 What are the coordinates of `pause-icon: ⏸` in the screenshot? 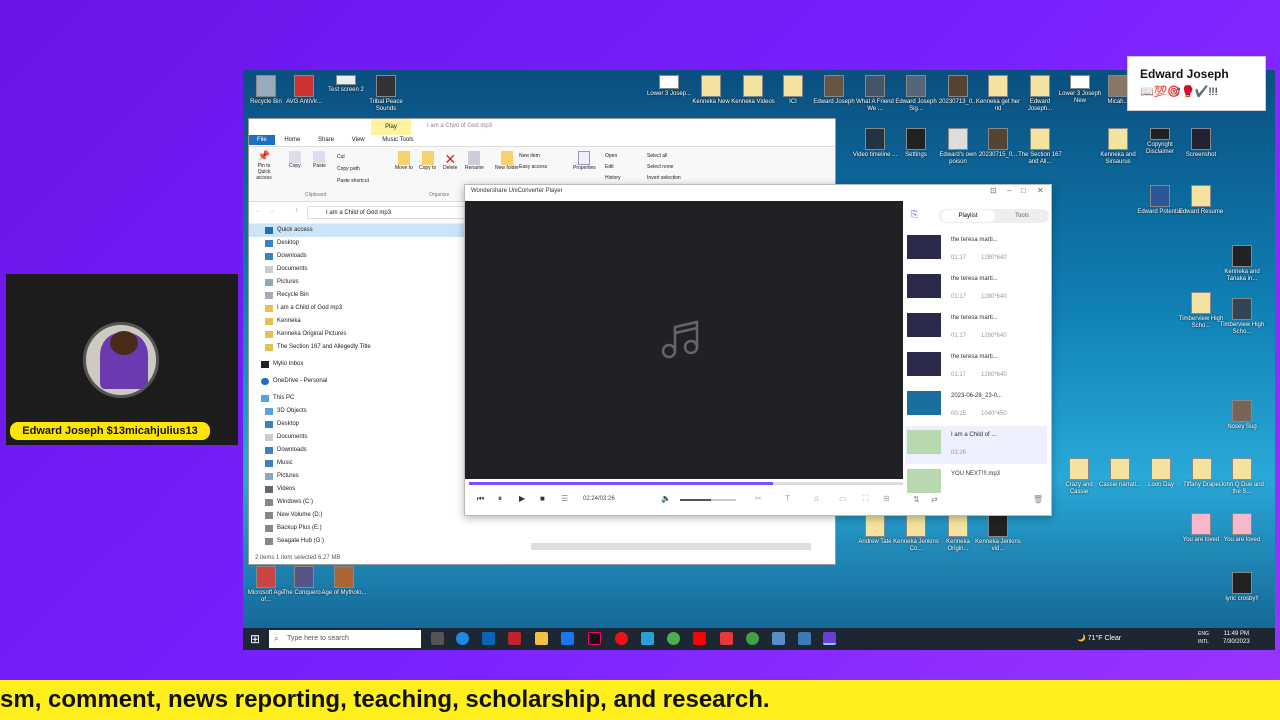 It's located at (500, 499).